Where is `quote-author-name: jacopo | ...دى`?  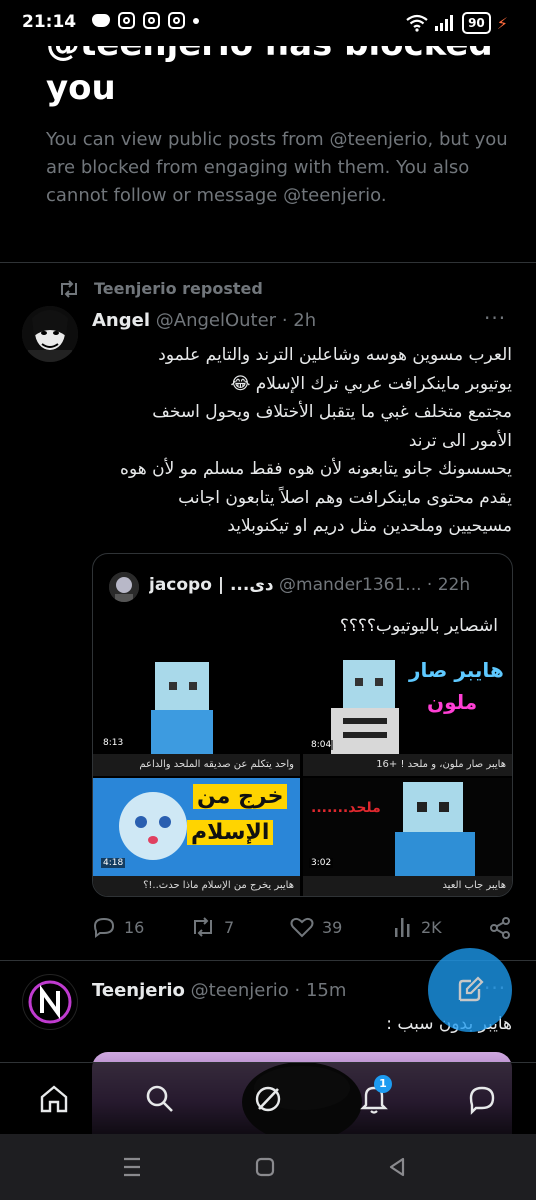 quote-author-name: jacopo | ...دى is located at coordinates (211, 585).